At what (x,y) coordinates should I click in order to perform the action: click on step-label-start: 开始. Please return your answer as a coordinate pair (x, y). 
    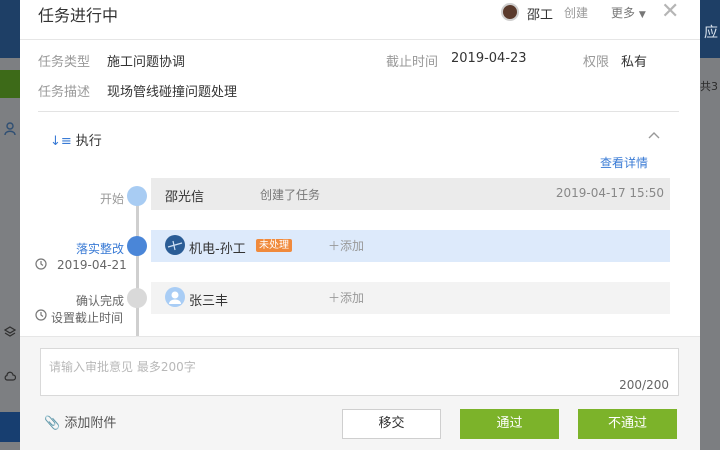
    Looking at the image, I should click on (111, 199).